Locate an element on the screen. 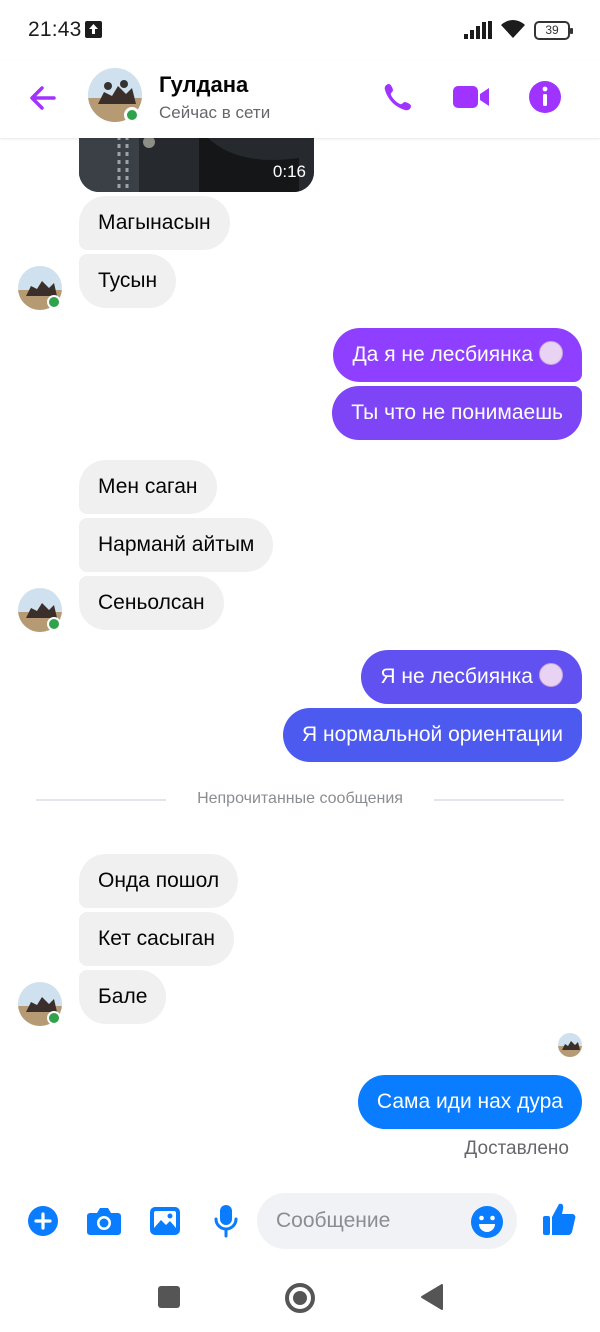 Image resolution: width=600 pixels, height=1332 pixels. voice-call-button is located at coordinates (398, 97).